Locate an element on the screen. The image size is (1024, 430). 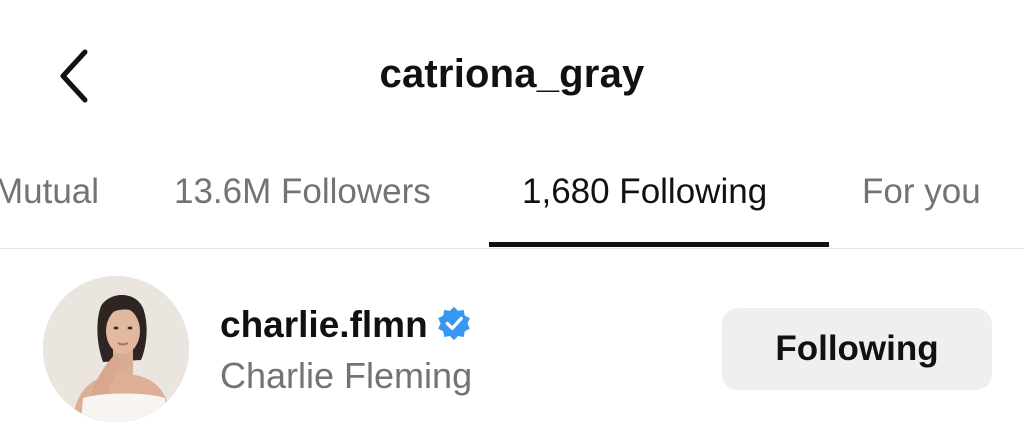
tab-following: 1,680 Following is located at coordinates (644, 192).